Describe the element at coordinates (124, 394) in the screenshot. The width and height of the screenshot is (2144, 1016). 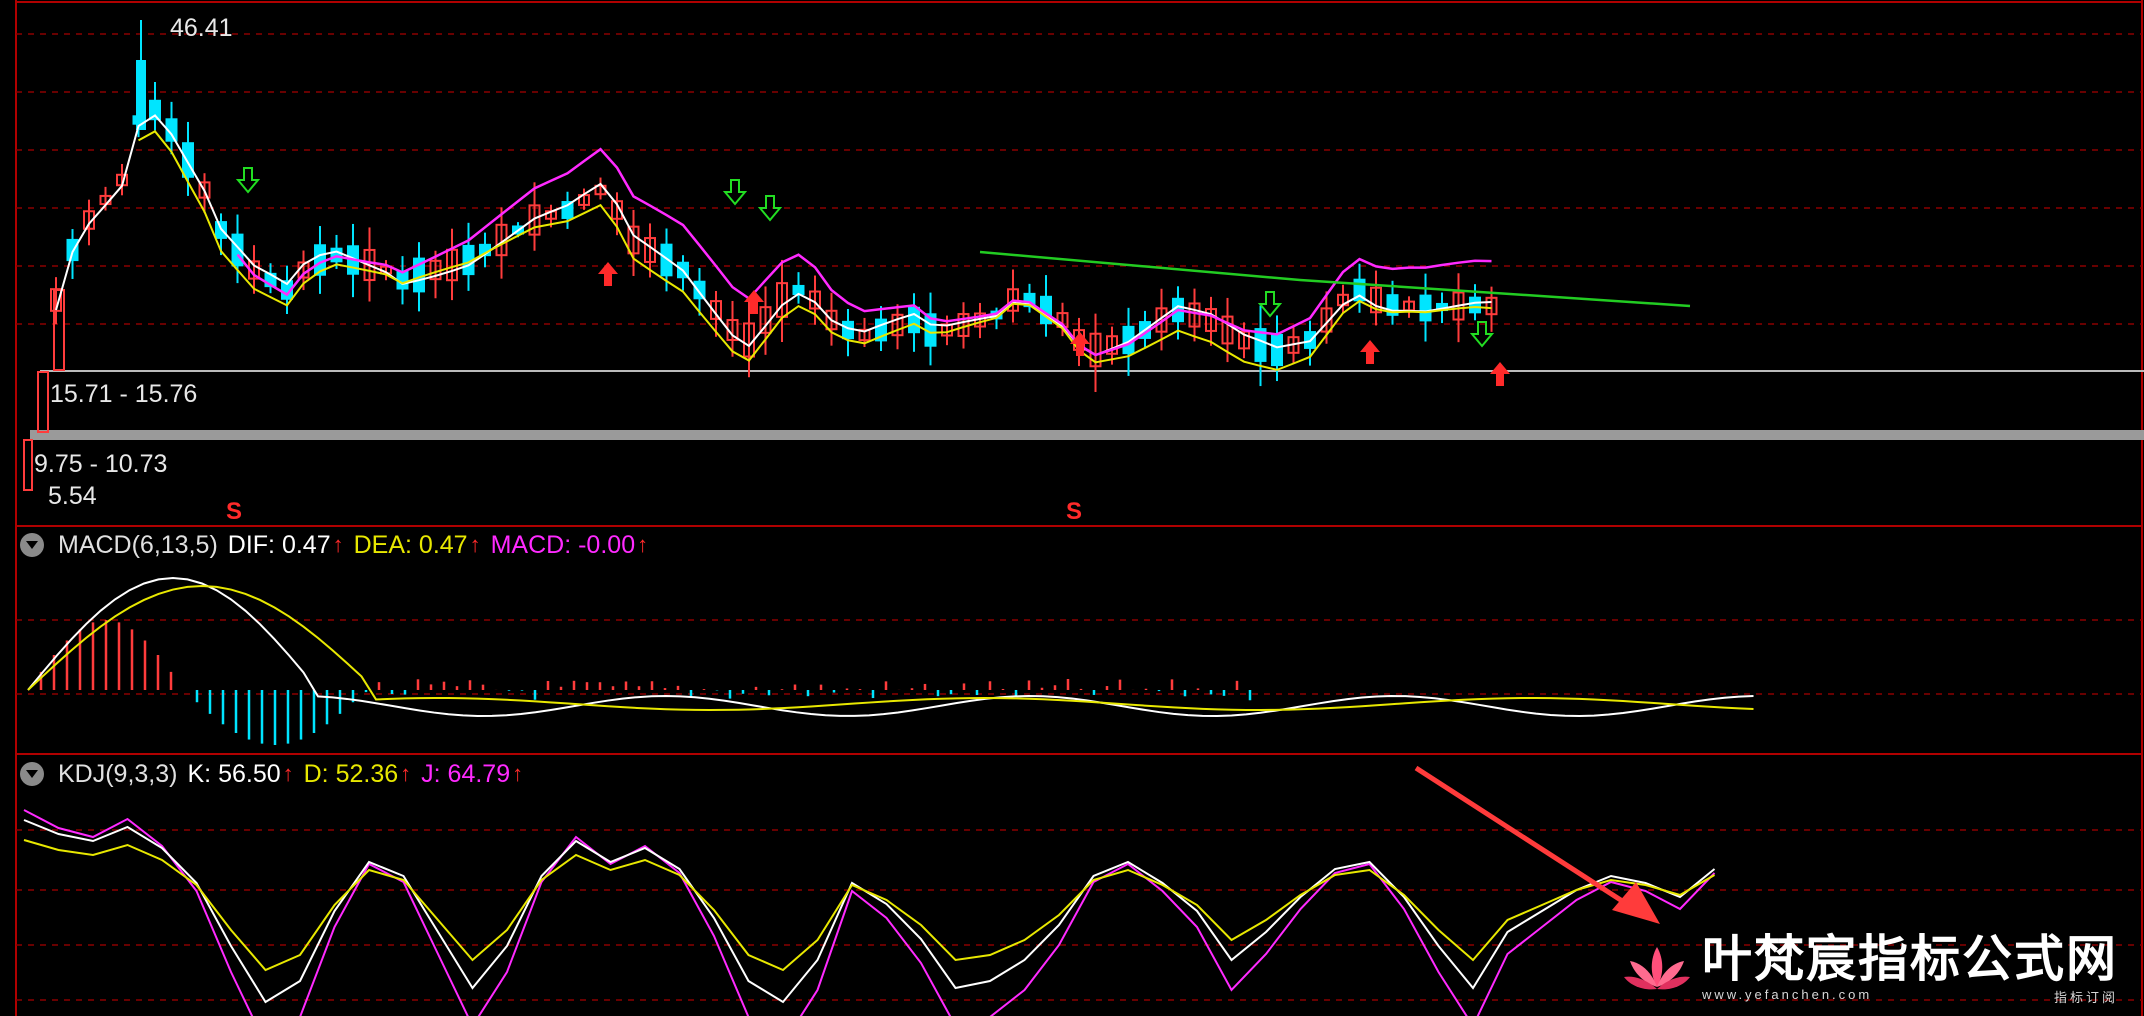
I see `range-upper-label: 15.71 - 15.76` at that location.